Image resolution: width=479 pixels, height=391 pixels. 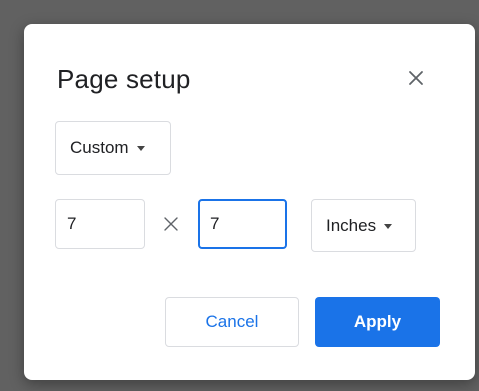 I want to click on units-selected: Inches, so click(x=351, y=225).